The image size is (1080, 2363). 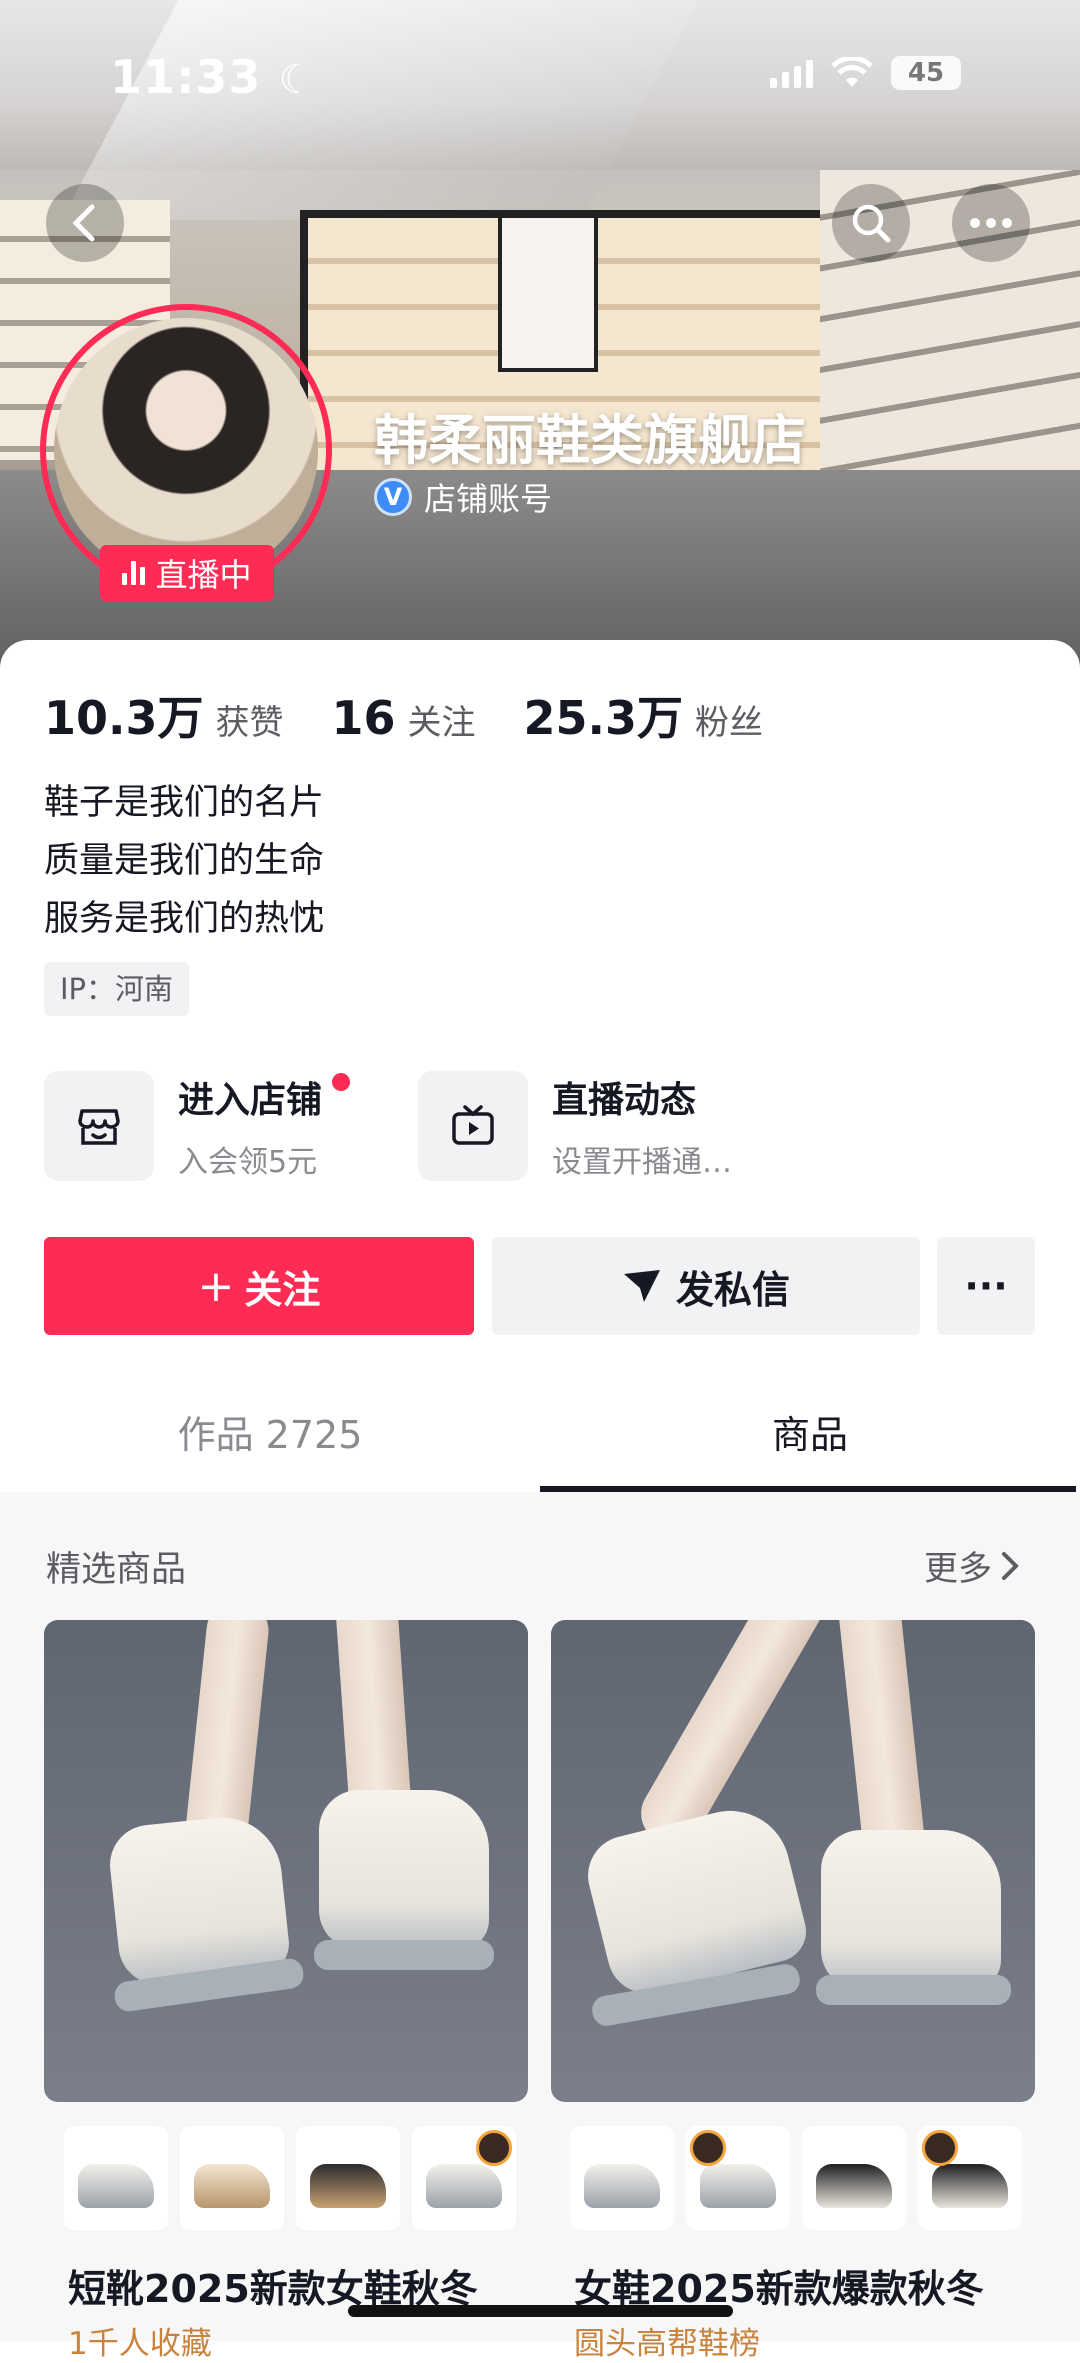 What do you see at coordinates (184, 803) in the screenshot?
I see `bio-line: 鞋子是我们的名片` at bounding box center [184, 803].